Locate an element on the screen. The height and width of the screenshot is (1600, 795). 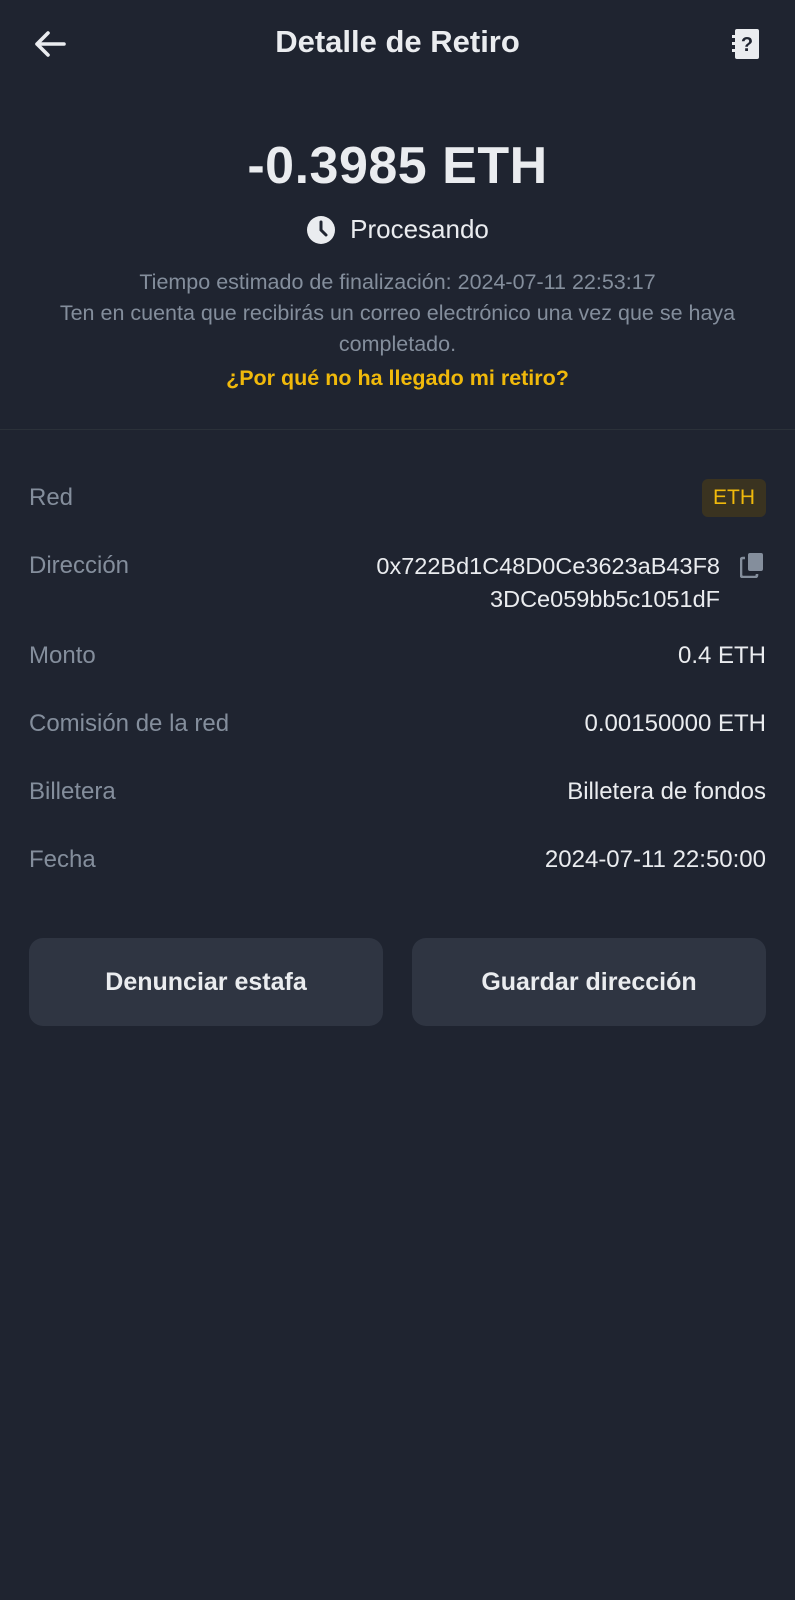
page-title: Detalle de Retiro is located at coordinates (397, 41).